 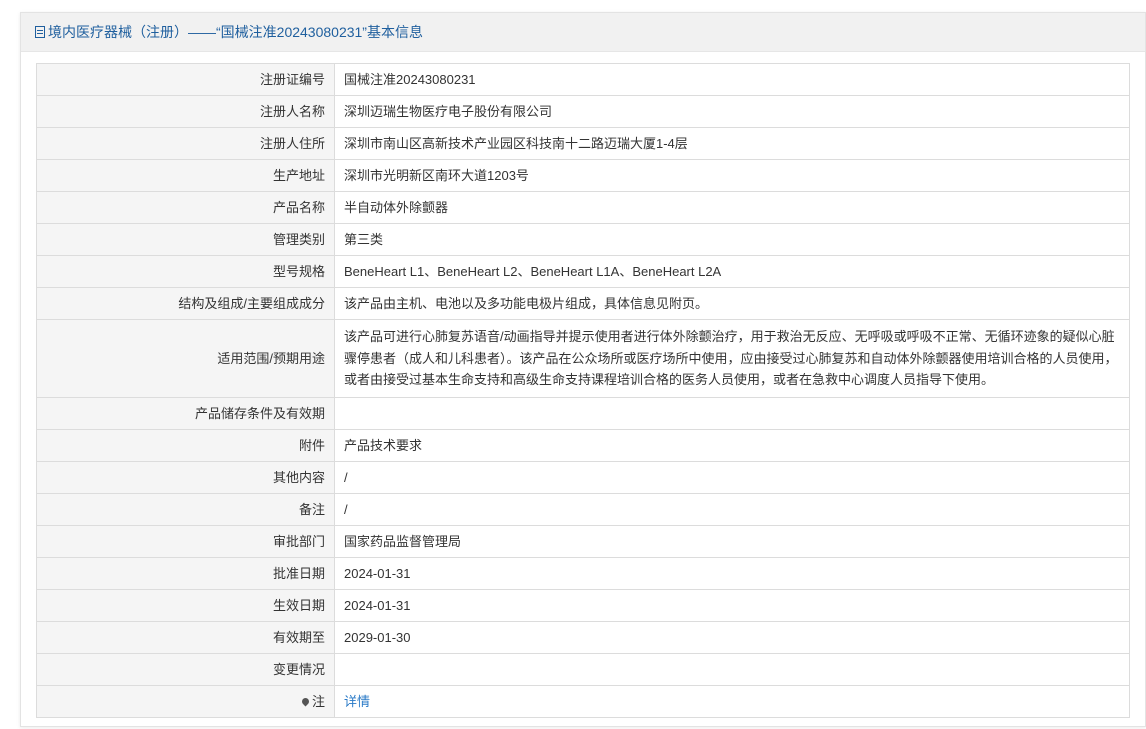 What do you see at coordinates (185, 239) in the screenshot?
I see `row-label: 管理类别` at bounding box center [185, 239].